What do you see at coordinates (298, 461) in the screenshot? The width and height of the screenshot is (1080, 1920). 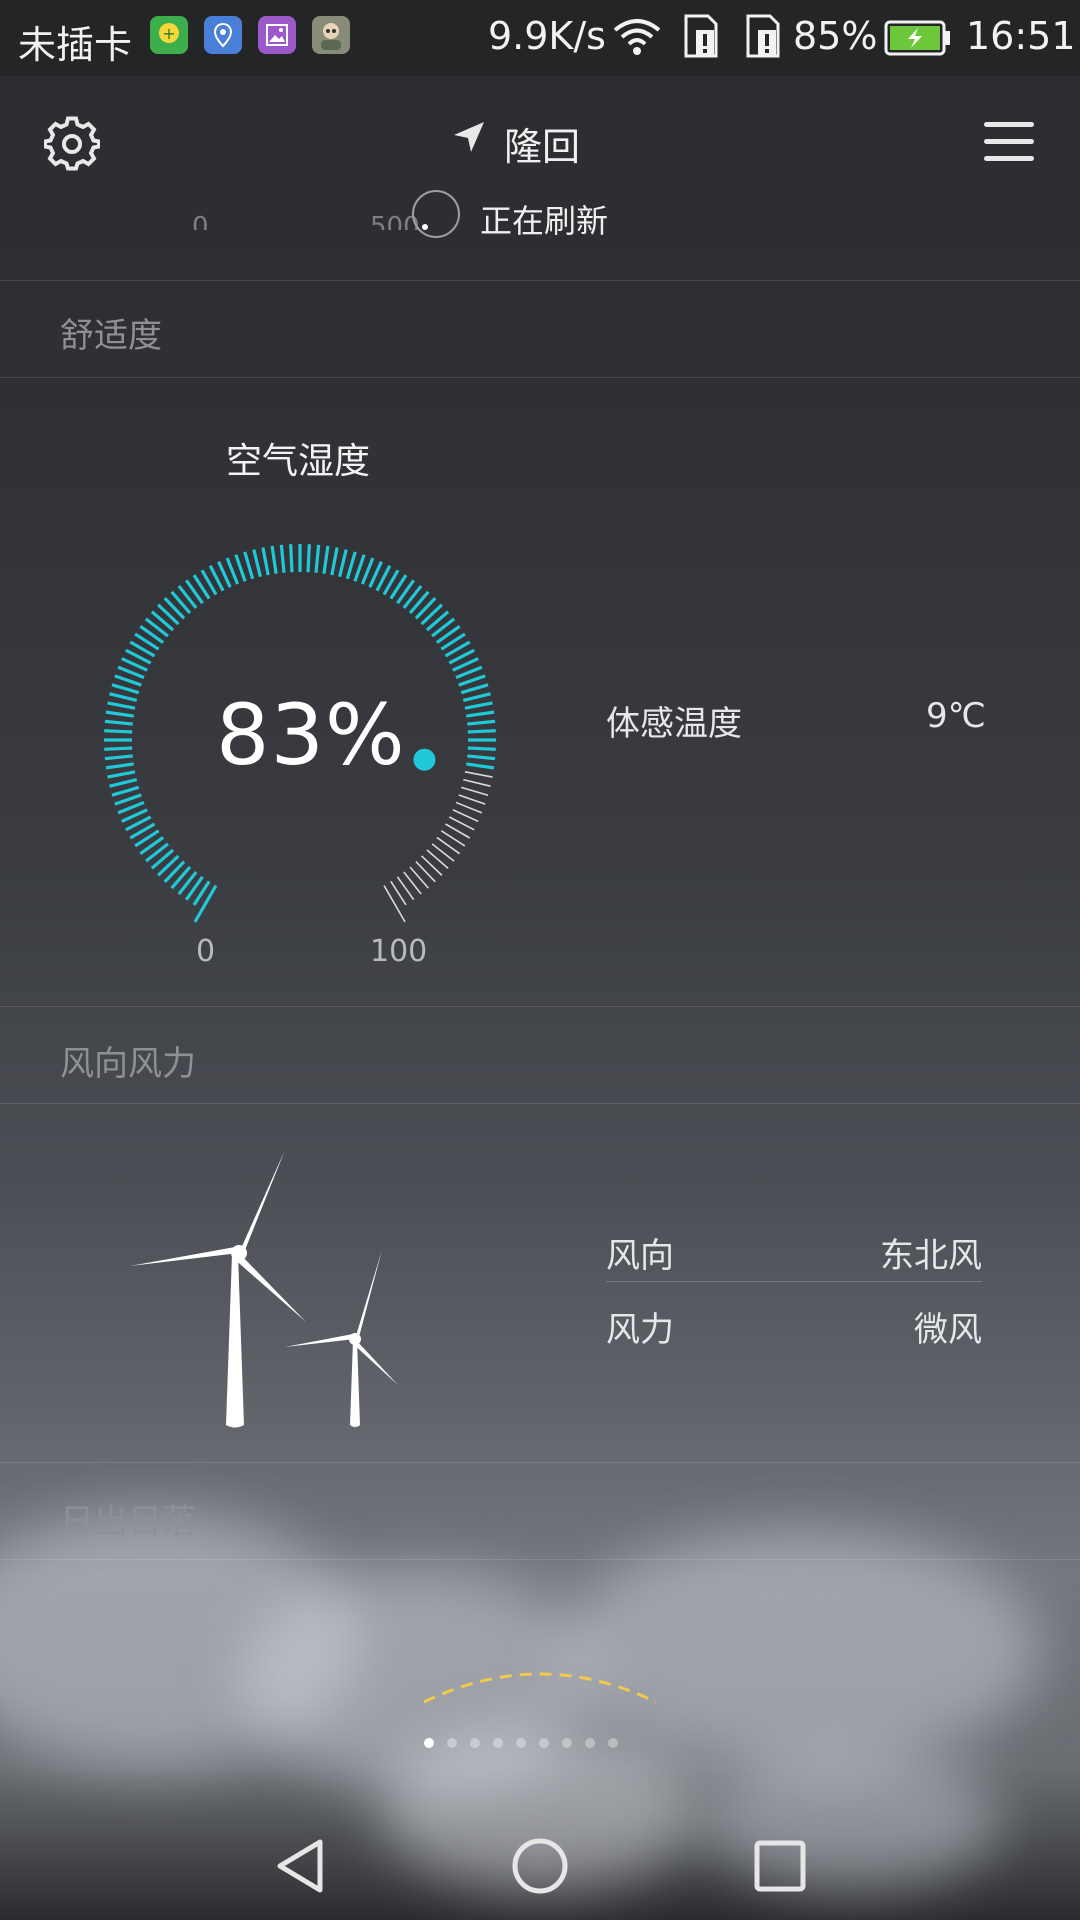 I see `humidity-title: 空气湿度` at bounding box center [298, 461].